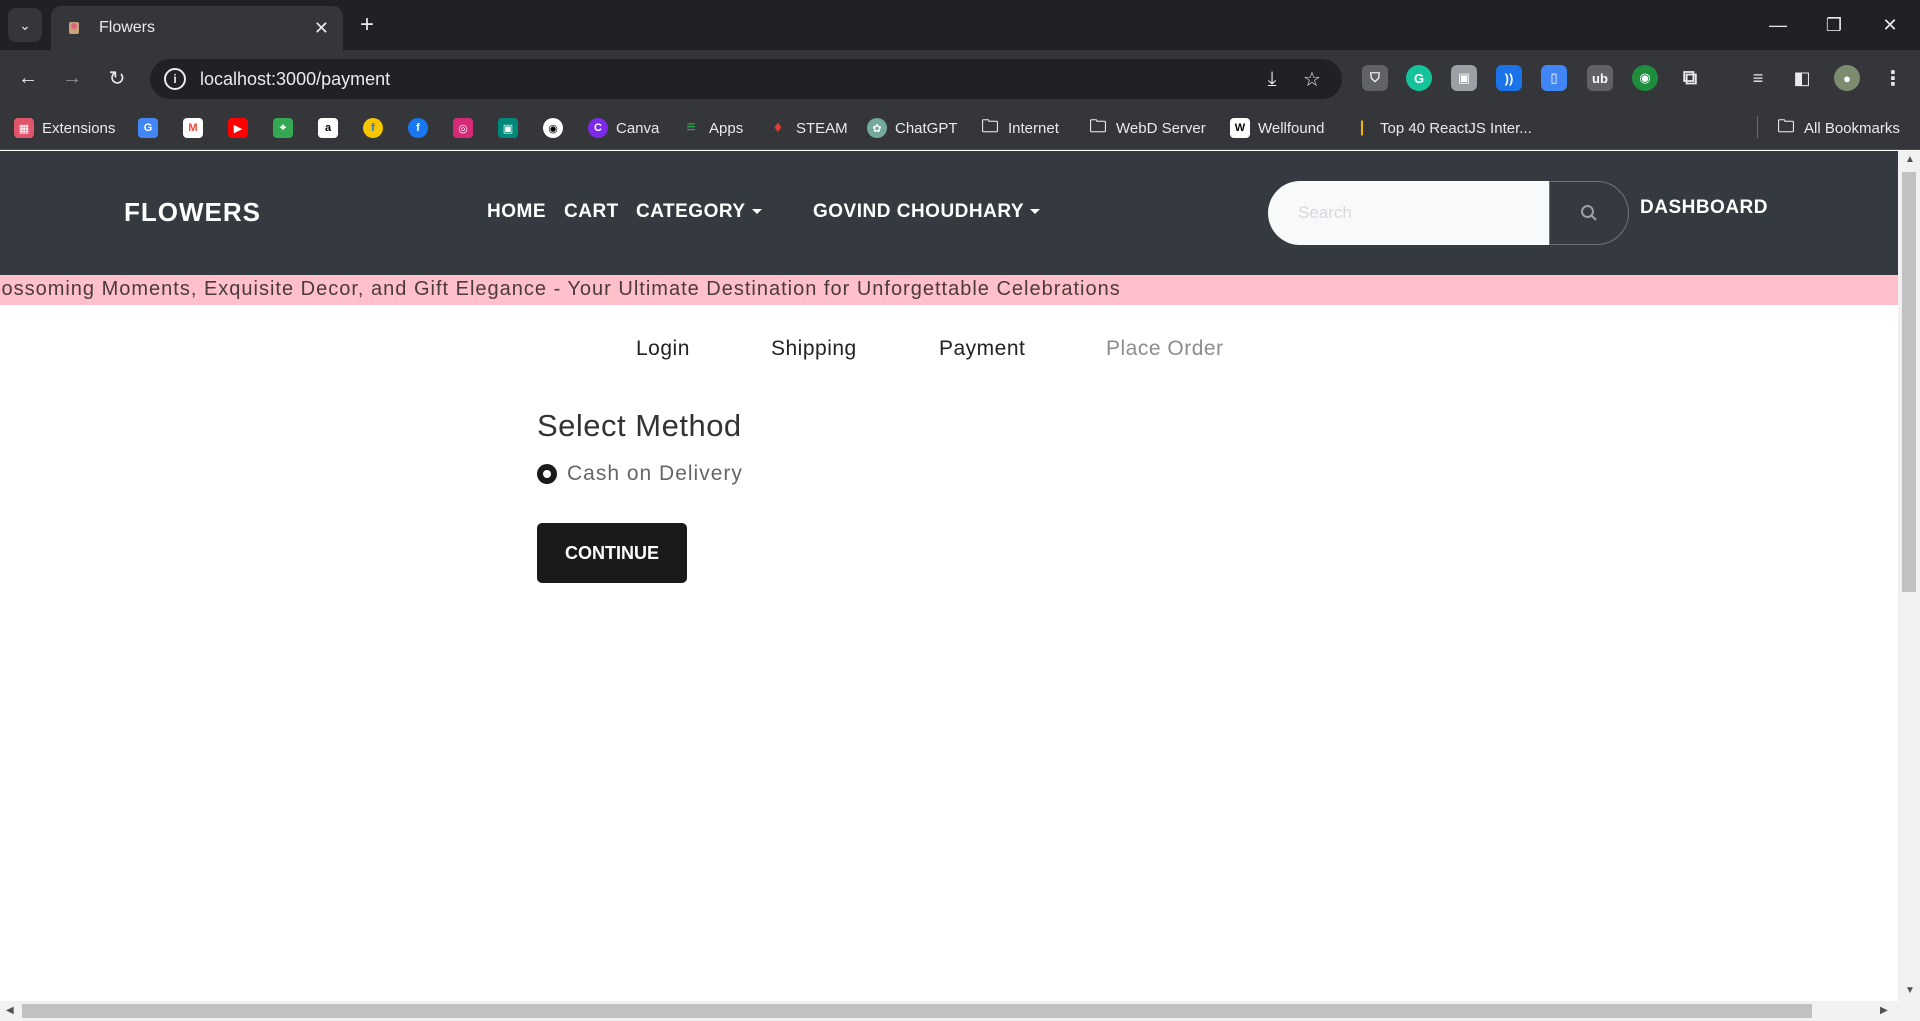 The image size is (1920, 1021). I want to click on bookmark-gmail: M, so click(197, 128).